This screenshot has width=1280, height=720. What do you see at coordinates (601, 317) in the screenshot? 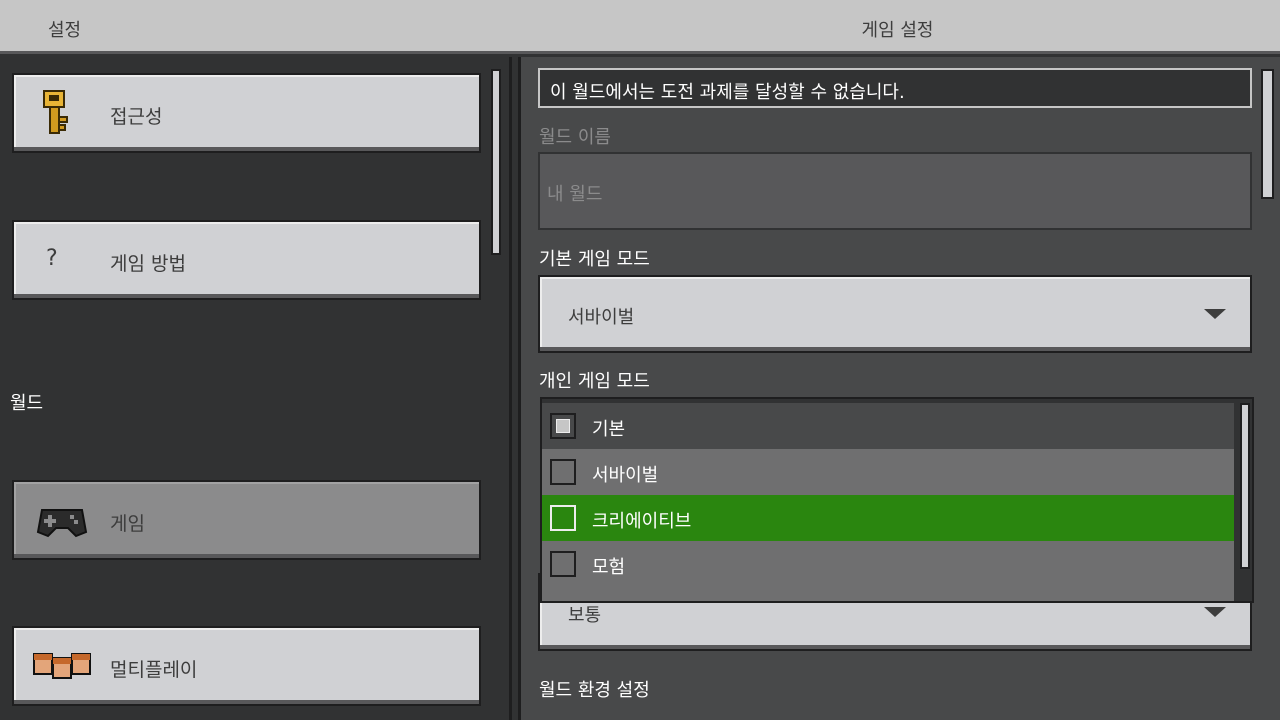
I see `default-game-mode-value: 서바이벌` at bounding box center [601, 317].